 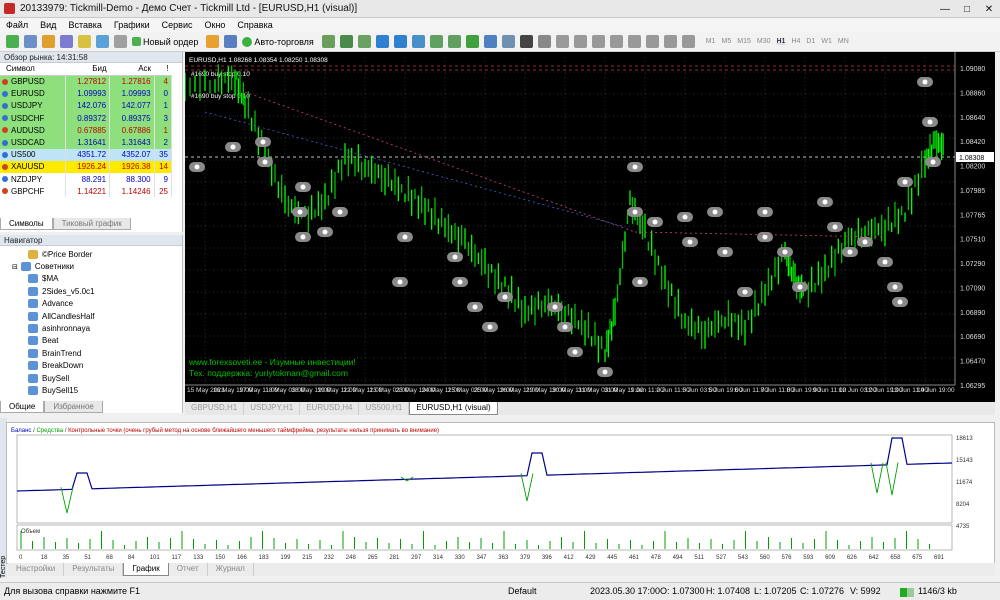 I want to click on menu-item-5: Окно, so click(x=215, y=25).